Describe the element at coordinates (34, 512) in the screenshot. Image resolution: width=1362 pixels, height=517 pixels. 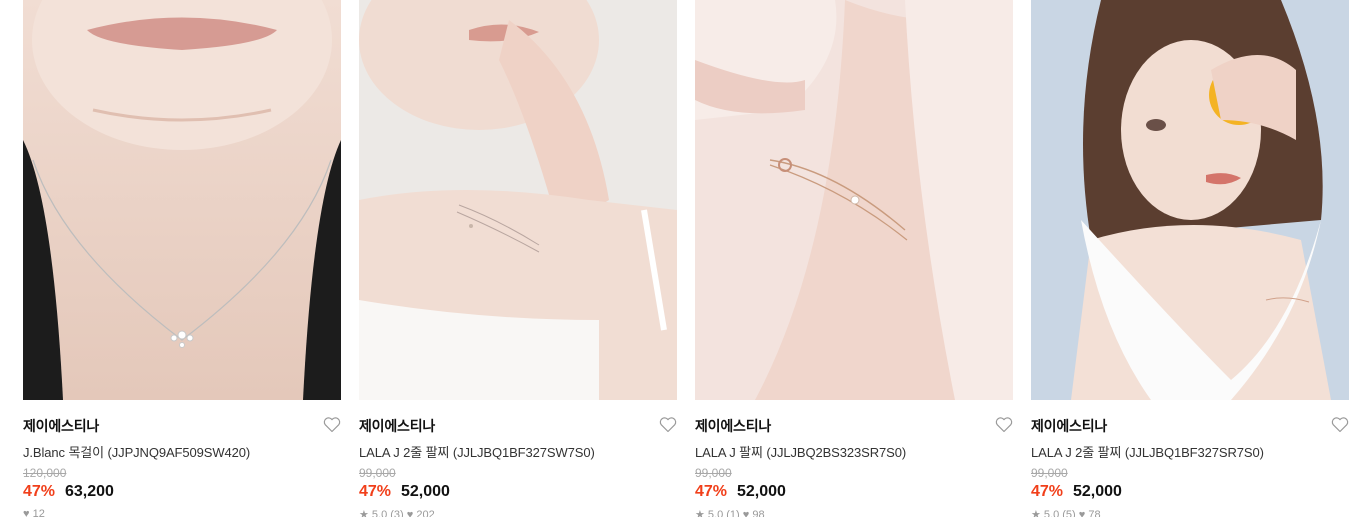
I see `product-meta: ♥ 12` at that location.